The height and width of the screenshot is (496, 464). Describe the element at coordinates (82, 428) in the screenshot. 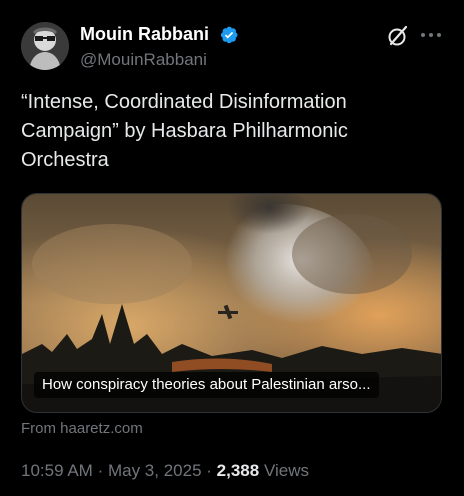

I see `link-card-source: From haaretz.com` at that location.